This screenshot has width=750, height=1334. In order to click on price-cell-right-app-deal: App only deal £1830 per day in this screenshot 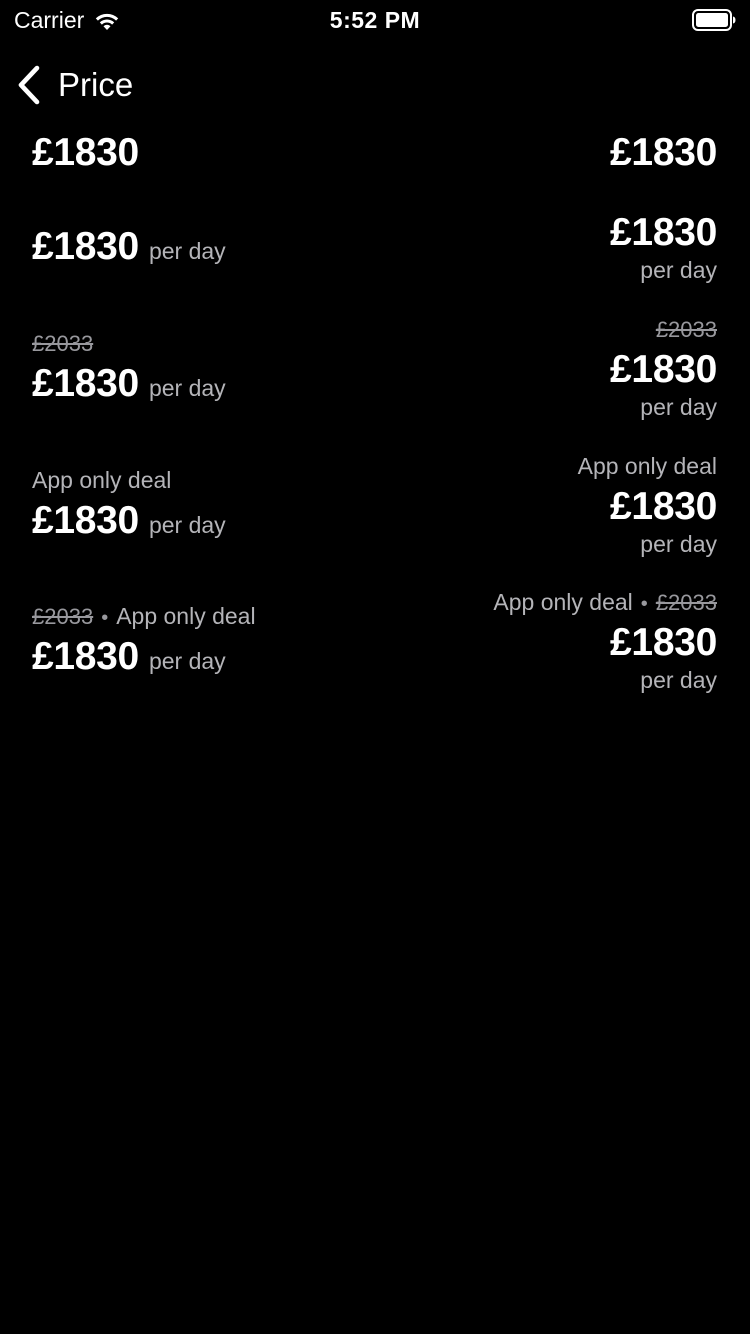, I will do `click(647, 505)`.